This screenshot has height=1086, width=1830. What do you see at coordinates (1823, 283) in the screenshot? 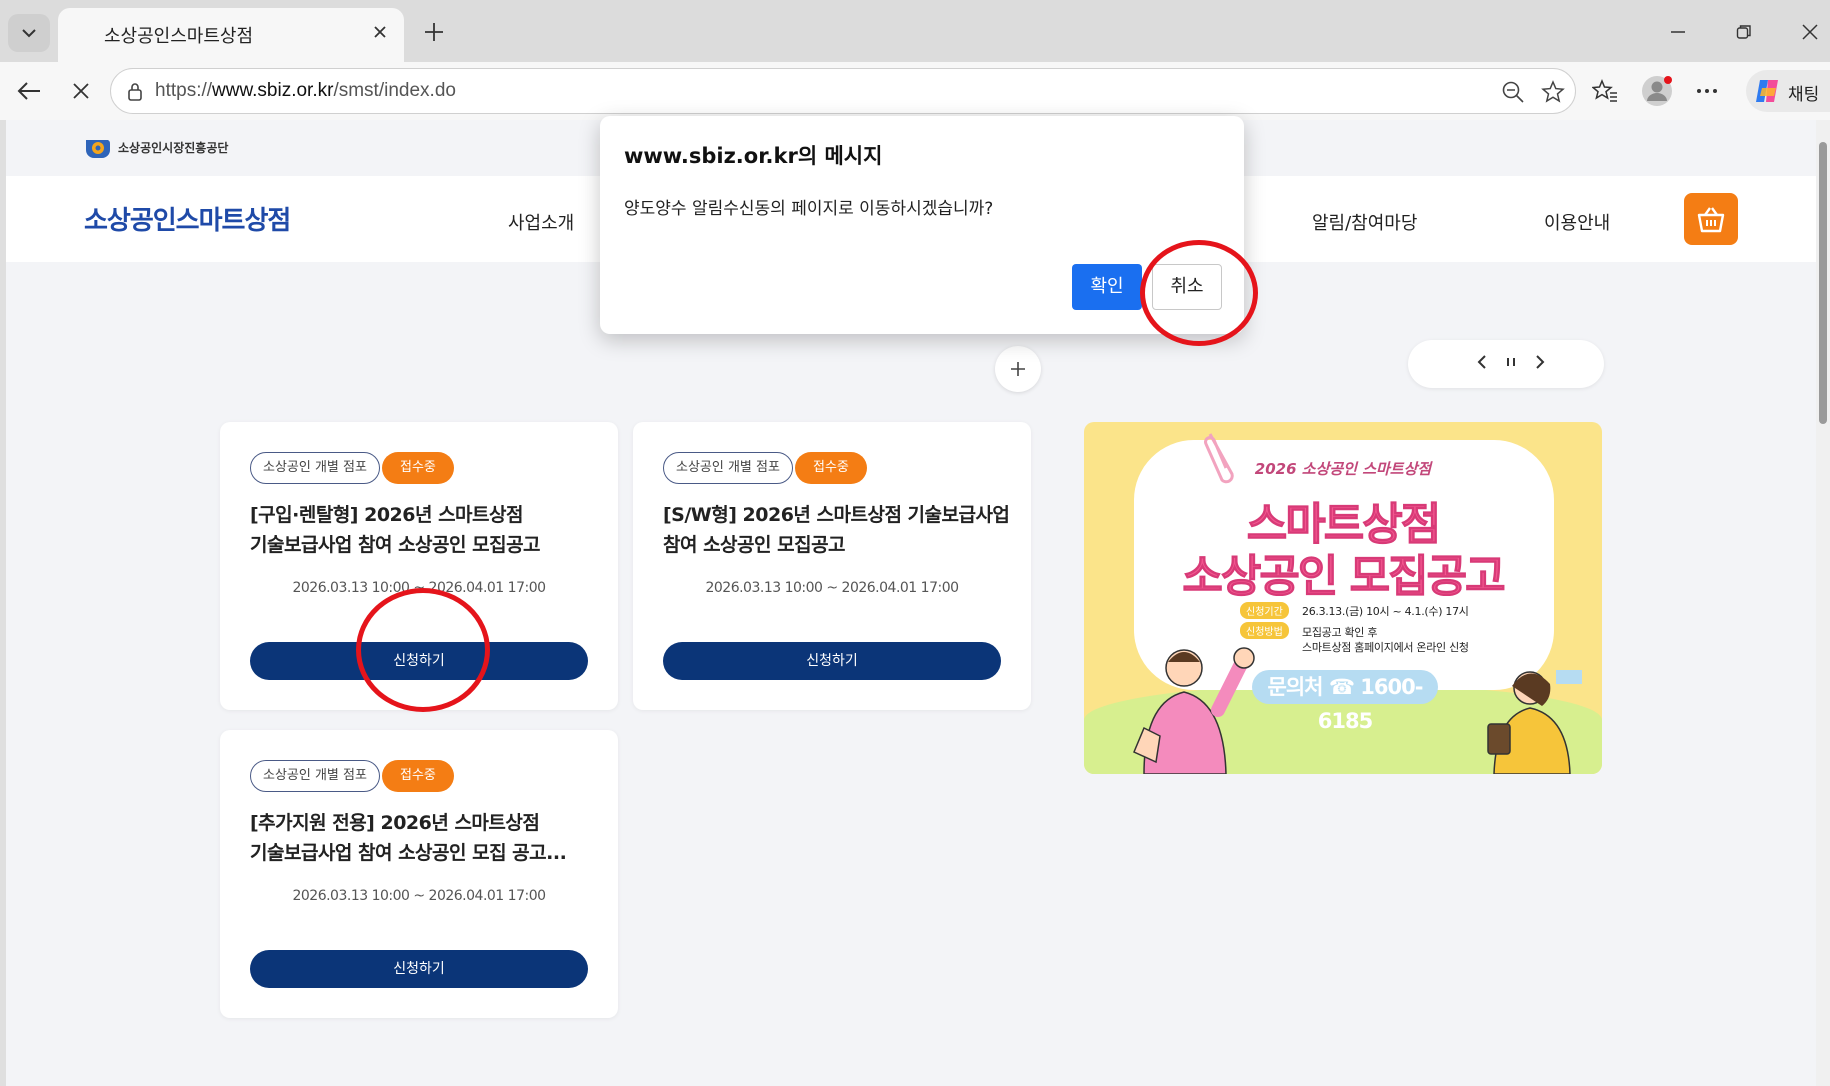
I see `scrollbar-thumb` at bounding box center [1823, 283].